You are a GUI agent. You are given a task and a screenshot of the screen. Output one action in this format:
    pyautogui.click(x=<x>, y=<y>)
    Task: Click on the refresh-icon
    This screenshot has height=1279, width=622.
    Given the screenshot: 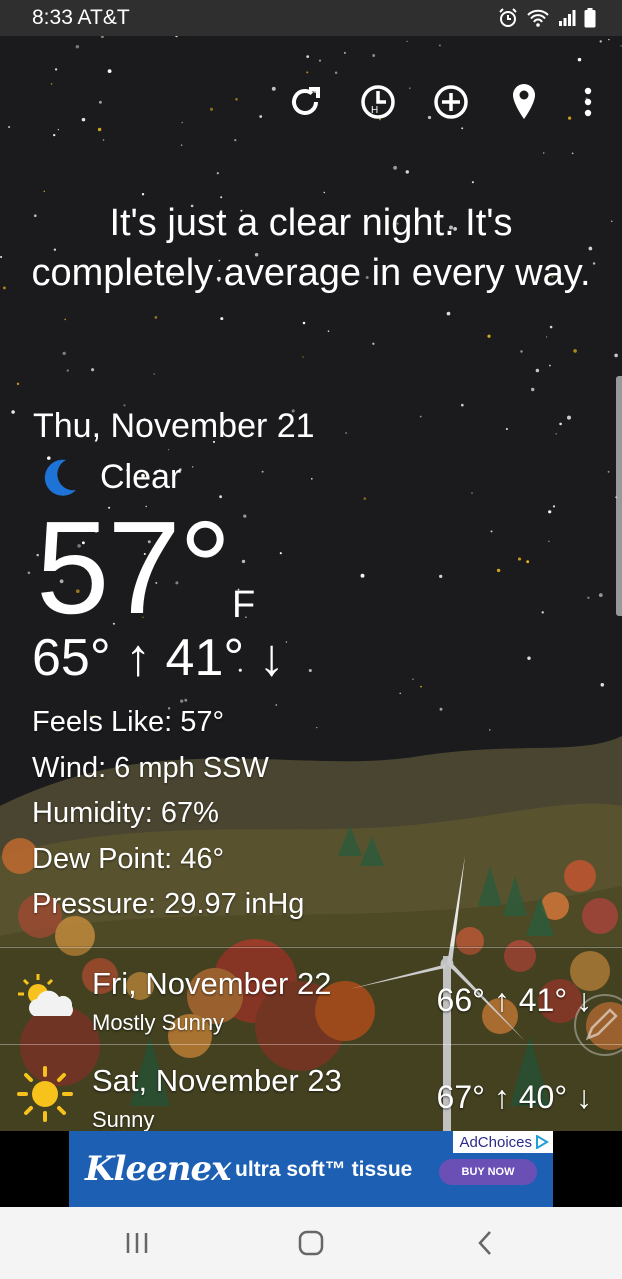 What is the action you would take?
    pyautogui.click(x=306, y=101)
    